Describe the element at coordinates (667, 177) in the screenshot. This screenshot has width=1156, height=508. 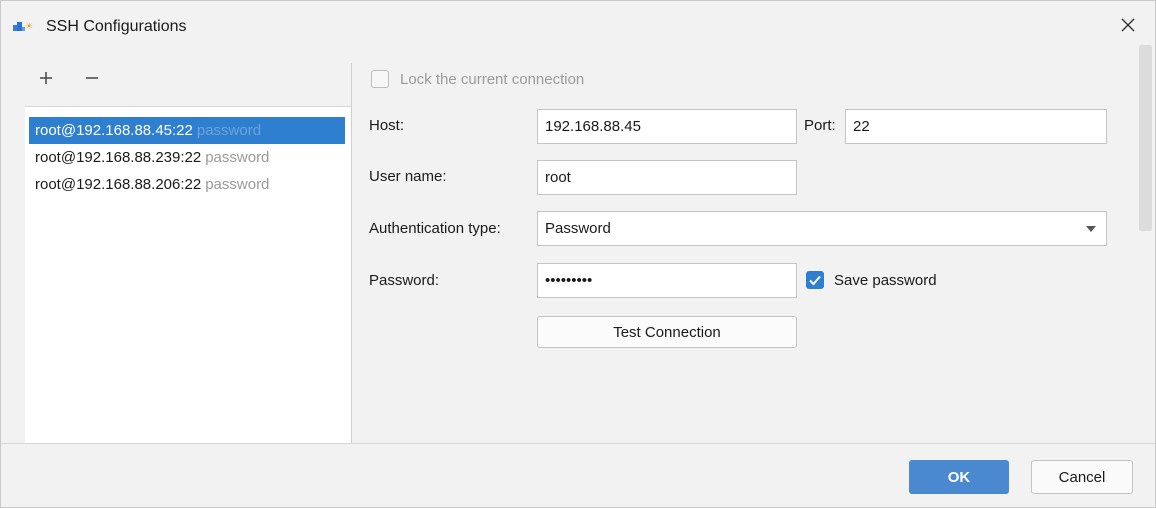
I see `username-input` at that location.